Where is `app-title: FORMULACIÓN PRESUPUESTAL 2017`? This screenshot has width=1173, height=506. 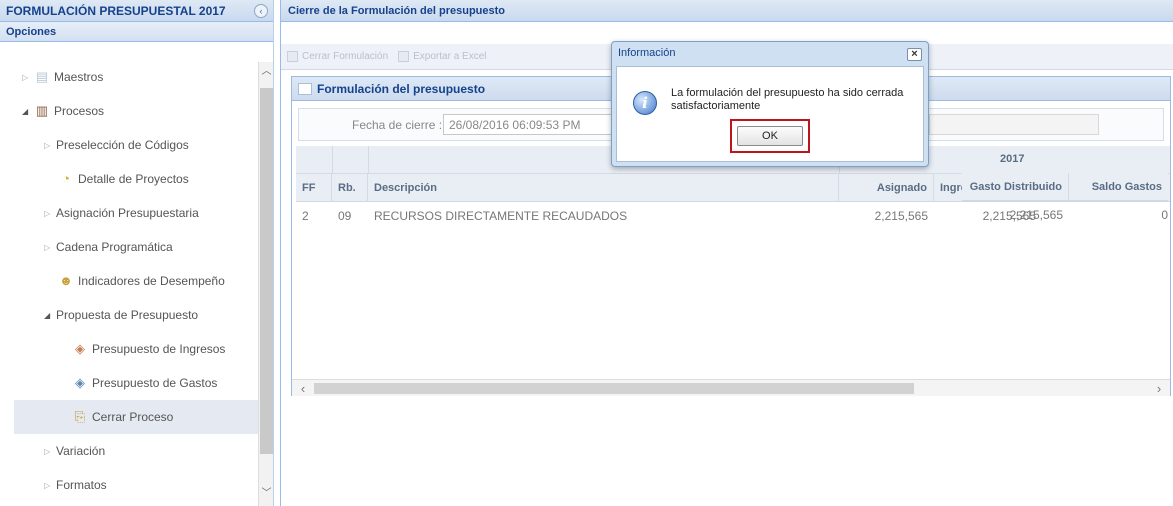
app-title: FORMULACIÓN PRESUPUESTAL 2017 is located at coordinates (116, 10).